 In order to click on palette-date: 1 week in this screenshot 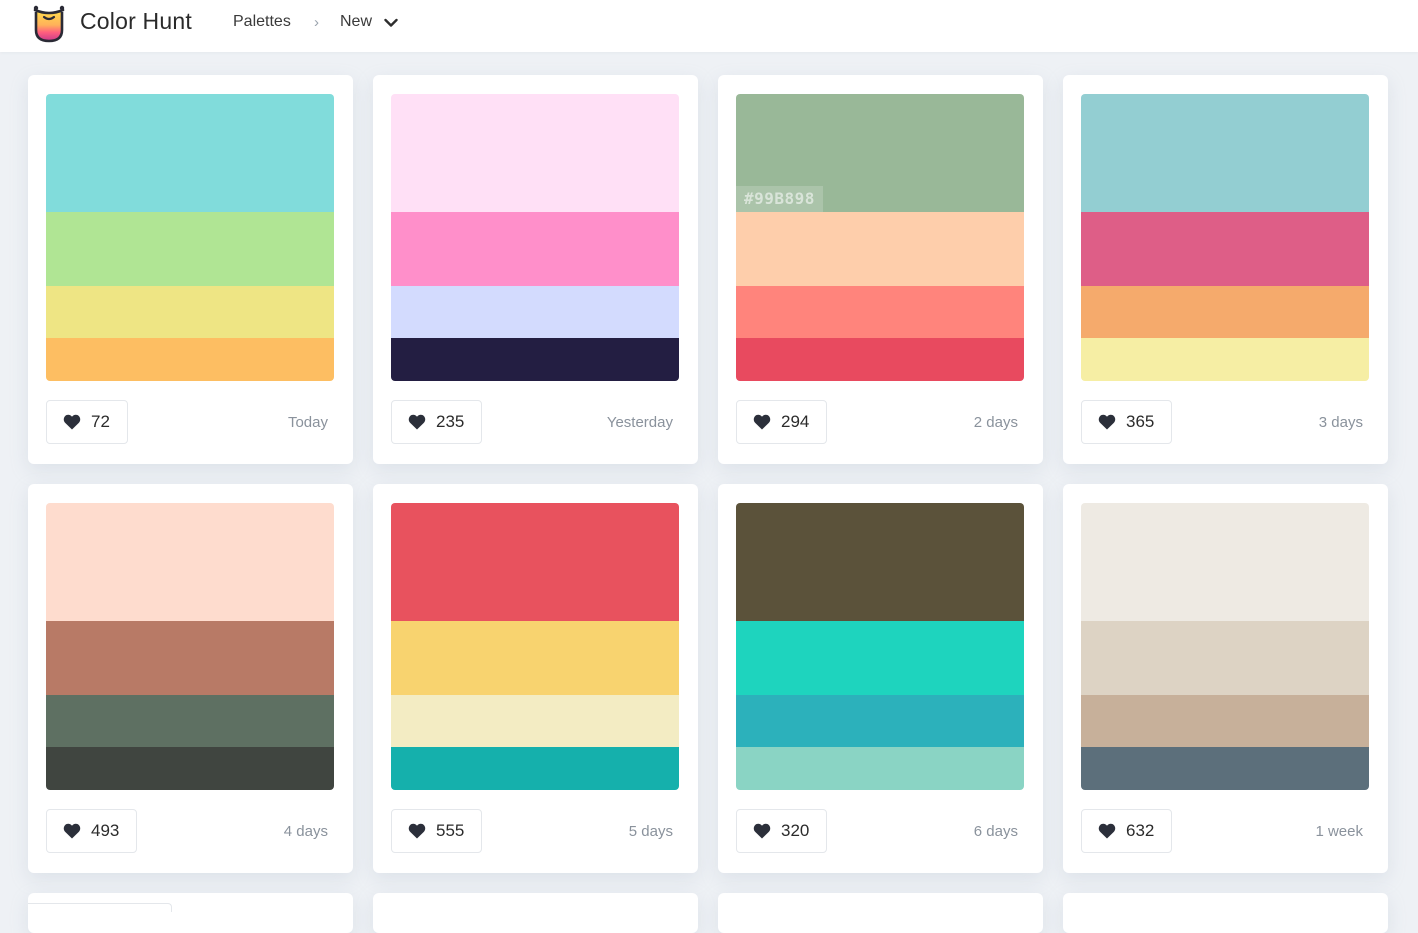, I will do `click(1339, 831)`.